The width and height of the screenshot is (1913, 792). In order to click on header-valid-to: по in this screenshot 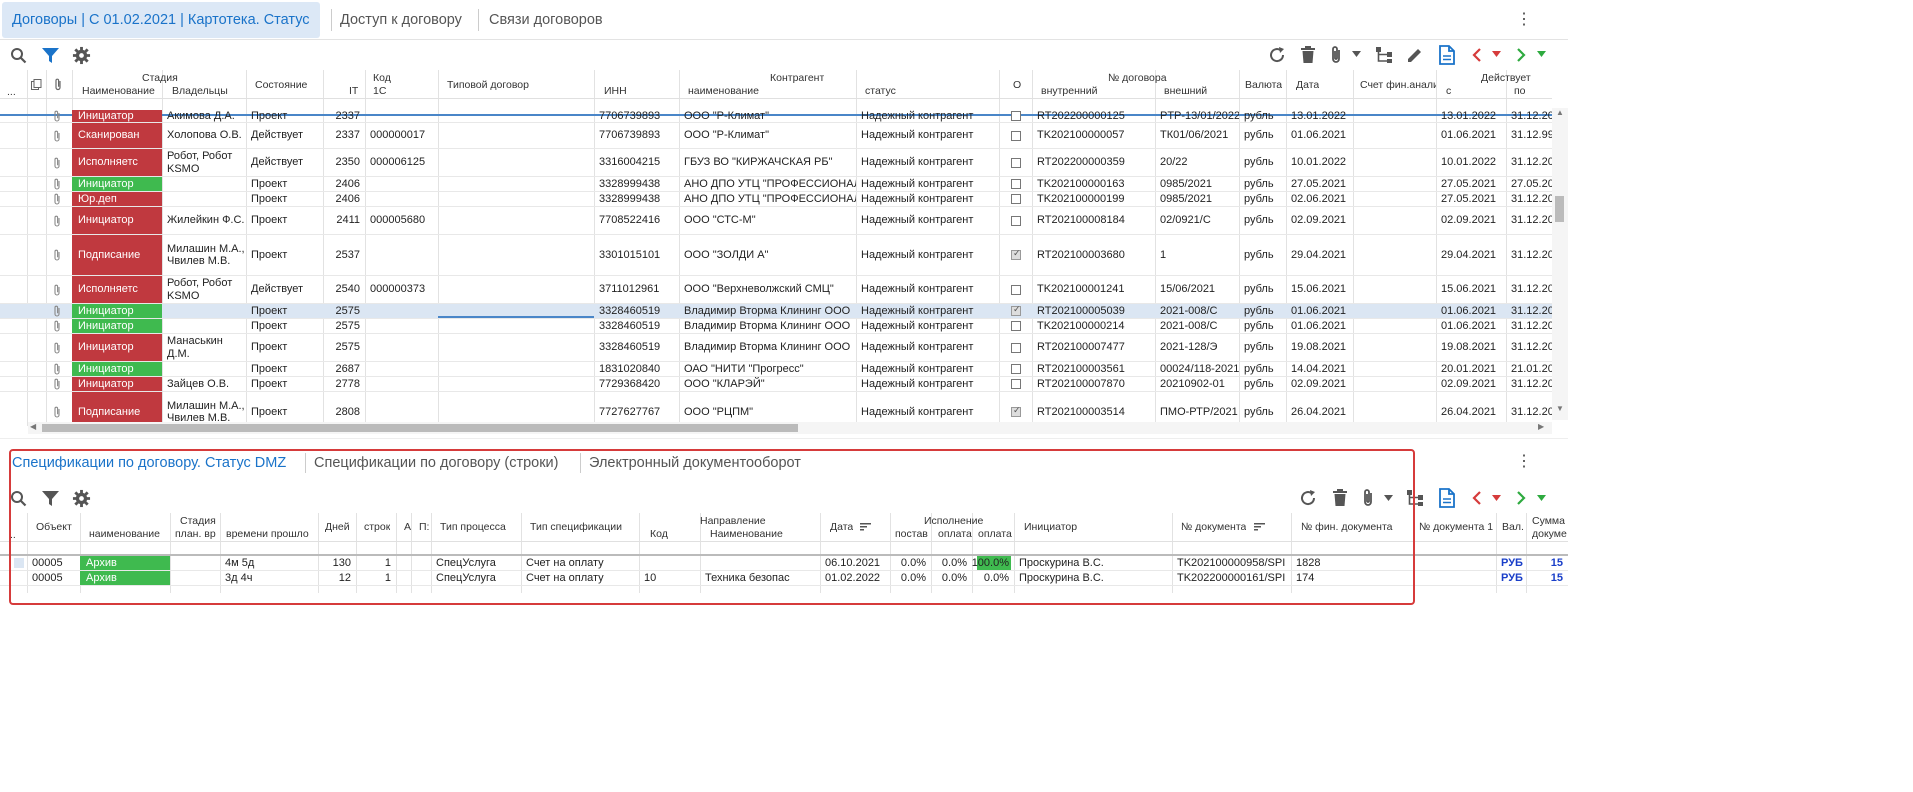, I will do `click(1520, 91)`.